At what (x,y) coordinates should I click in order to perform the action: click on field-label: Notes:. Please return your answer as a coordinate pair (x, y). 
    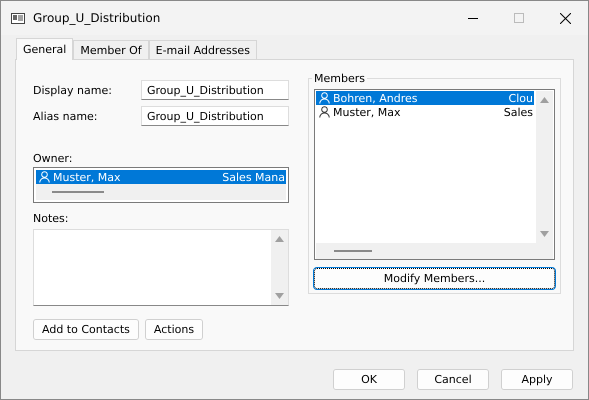
    Looking at the image, I should click on (51, 218).